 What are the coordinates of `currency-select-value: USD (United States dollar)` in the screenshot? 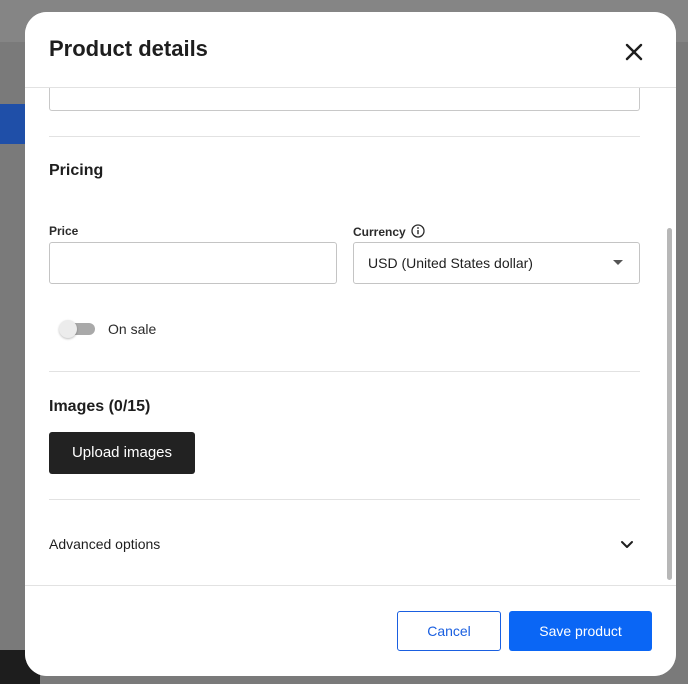 It's located at (450, 263).